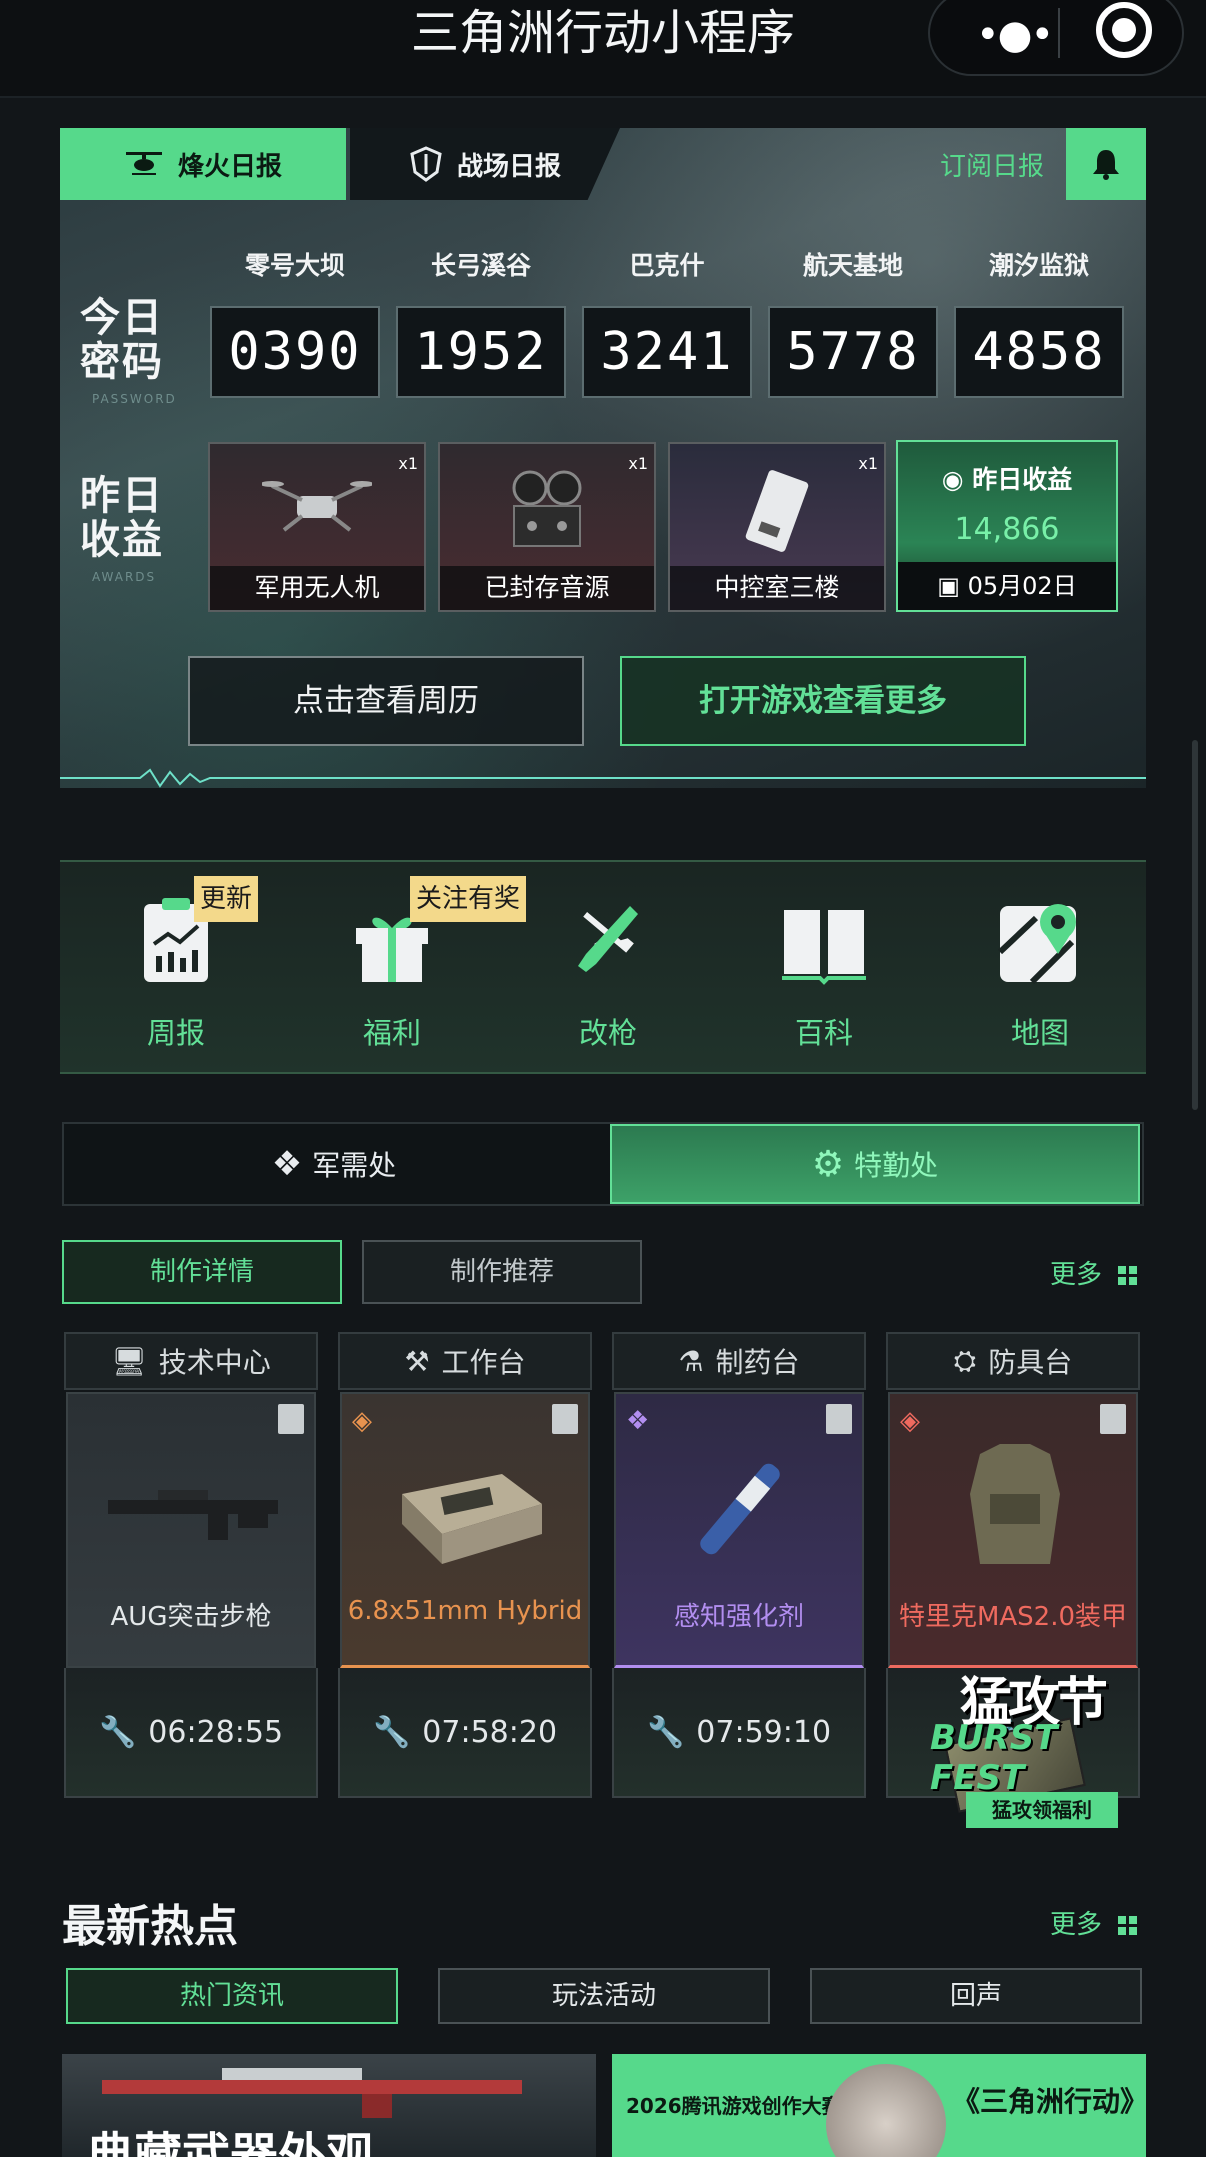  Describe the element at coordinates (229, 166) in the screenshot. I see `tab-fire-label: 烽火日报` at that location.